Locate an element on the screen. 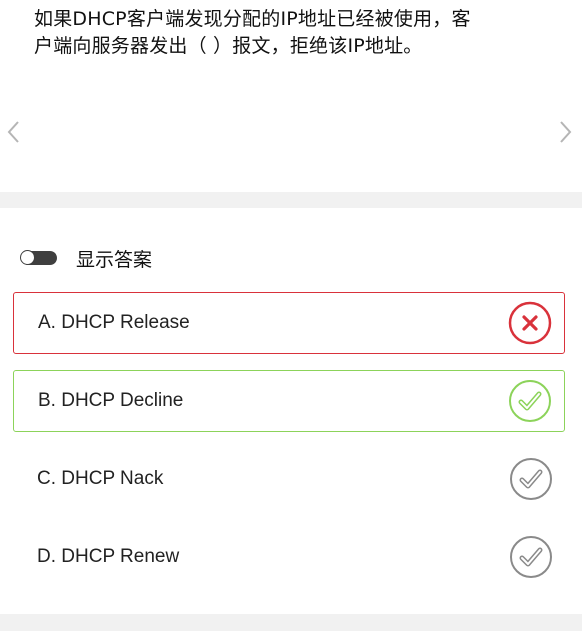  prev-question-button is located at coordinates (14, 132).